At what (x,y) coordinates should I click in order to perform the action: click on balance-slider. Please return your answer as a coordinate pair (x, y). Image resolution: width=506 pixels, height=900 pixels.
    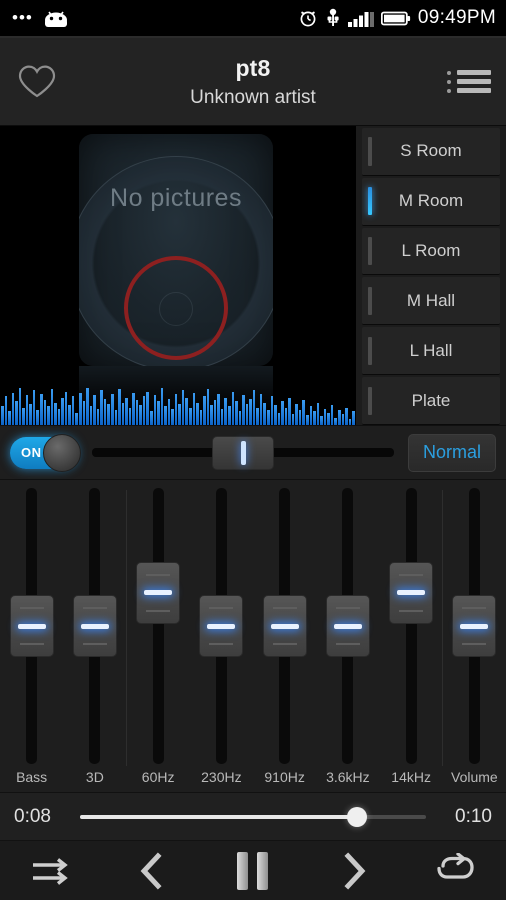
    Looking at the image, I should click on (243, 452).